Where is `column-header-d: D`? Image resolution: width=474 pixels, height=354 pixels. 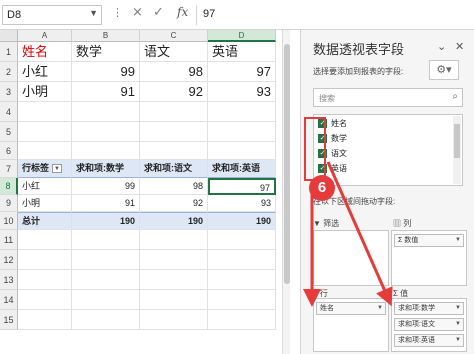 column-header-d: D is located at coordinates (242, 36).